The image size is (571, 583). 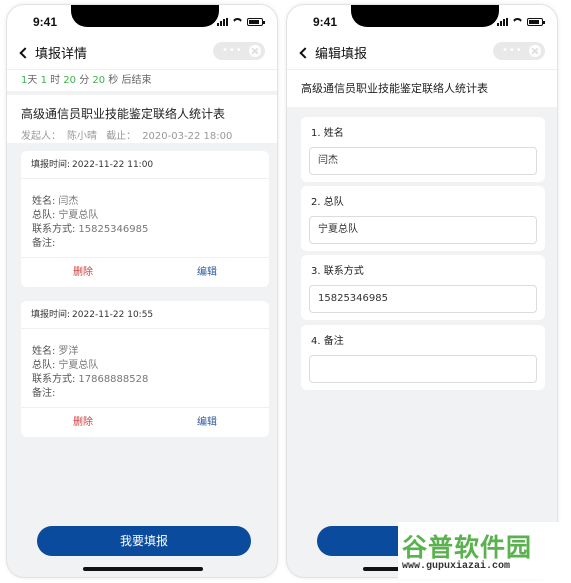 What do you see at coordinates (423, 230) in the screenshot?
I see `team-input: 宁夏总队` at bounding box center [423, 230].